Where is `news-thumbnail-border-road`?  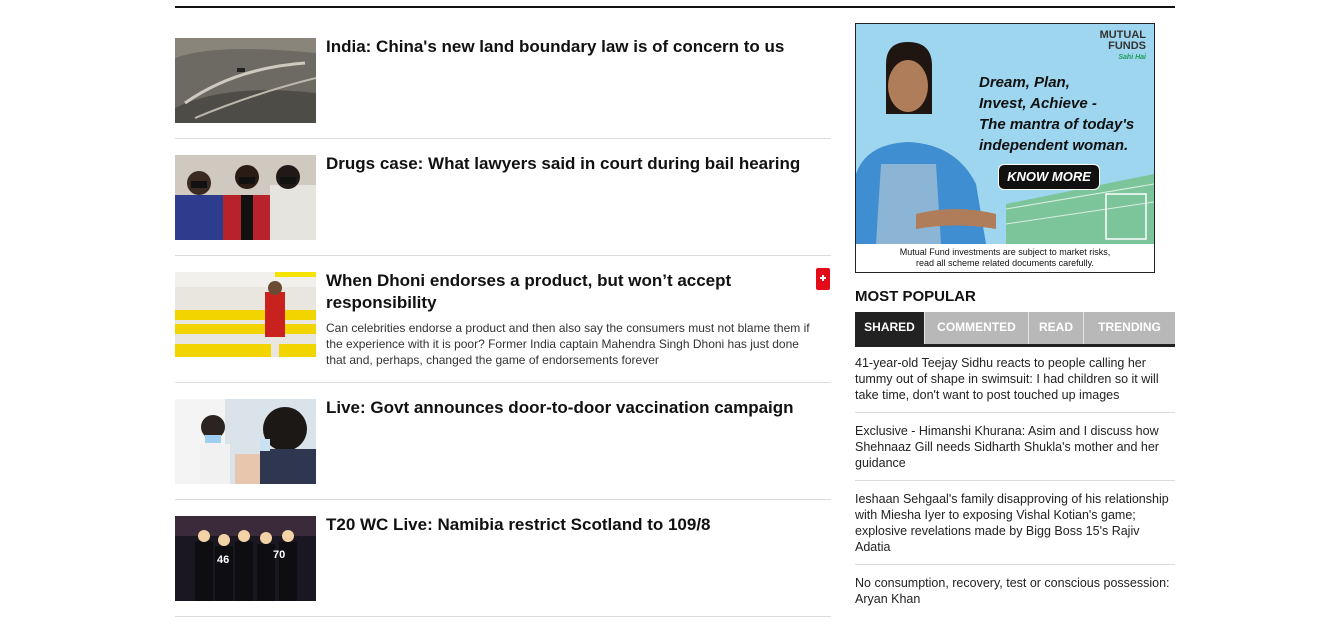 news-thumbnail-border-road is located at coordinates (245, 80).